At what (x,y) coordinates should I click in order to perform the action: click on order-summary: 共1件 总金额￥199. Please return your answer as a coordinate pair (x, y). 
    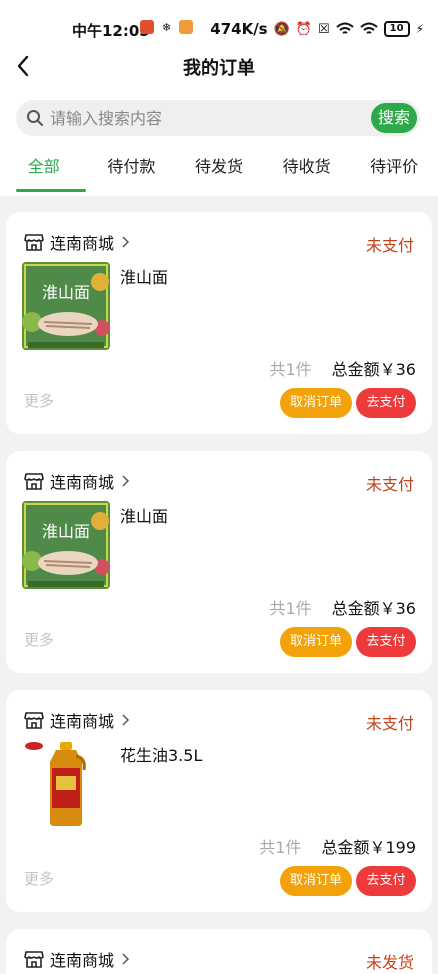
    Looking at the image, I should click on (337, 846).